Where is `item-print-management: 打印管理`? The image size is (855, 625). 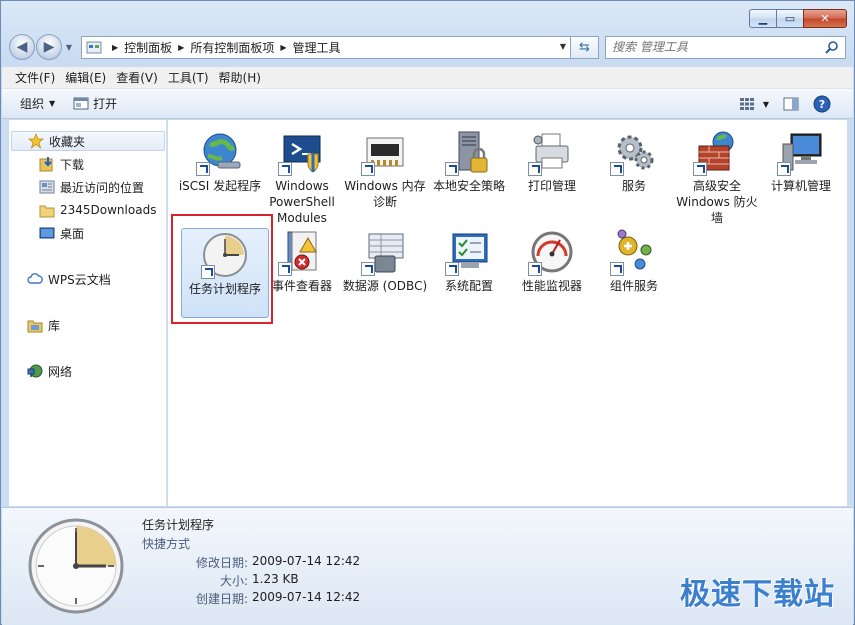 item-print-management: 打印管理 is located at coordinates (552, 161).